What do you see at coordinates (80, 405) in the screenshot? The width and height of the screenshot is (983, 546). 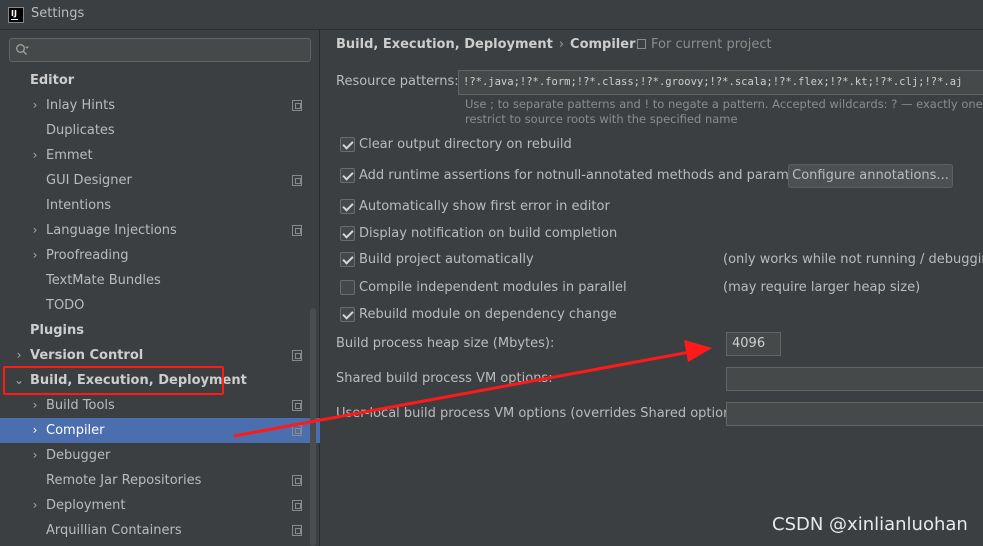 I see `sidebar-item-label: Build Tools` at bounding box center [80, 405].